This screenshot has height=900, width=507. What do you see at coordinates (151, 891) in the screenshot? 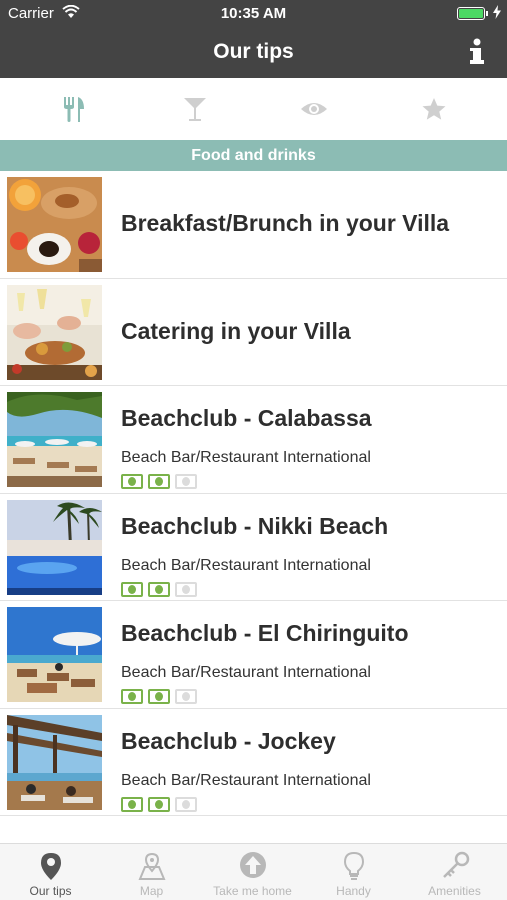
I see `tab-label: Map` at bounding box center [151, 891].